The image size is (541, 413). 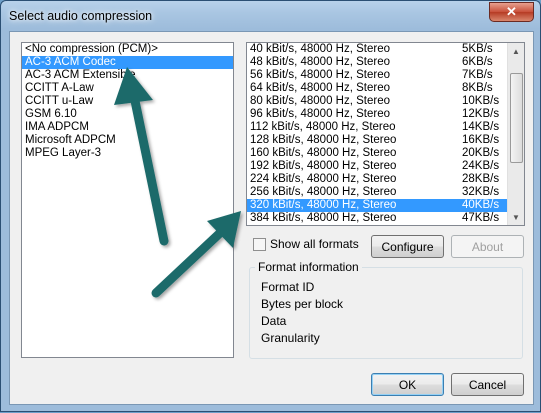 What do you see at coordinates (481, 205) in the screenshot?
I see `format-rate: 40KB/s` at bounding box center [481, 205].